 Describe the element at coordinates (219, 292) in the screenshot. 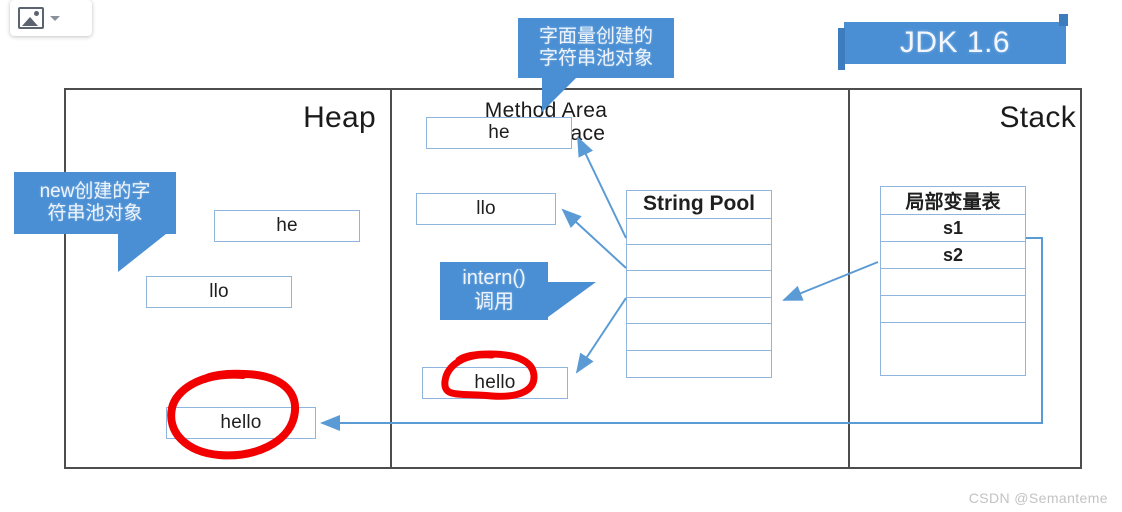

I see `heap-box-llo: llo` at that location.